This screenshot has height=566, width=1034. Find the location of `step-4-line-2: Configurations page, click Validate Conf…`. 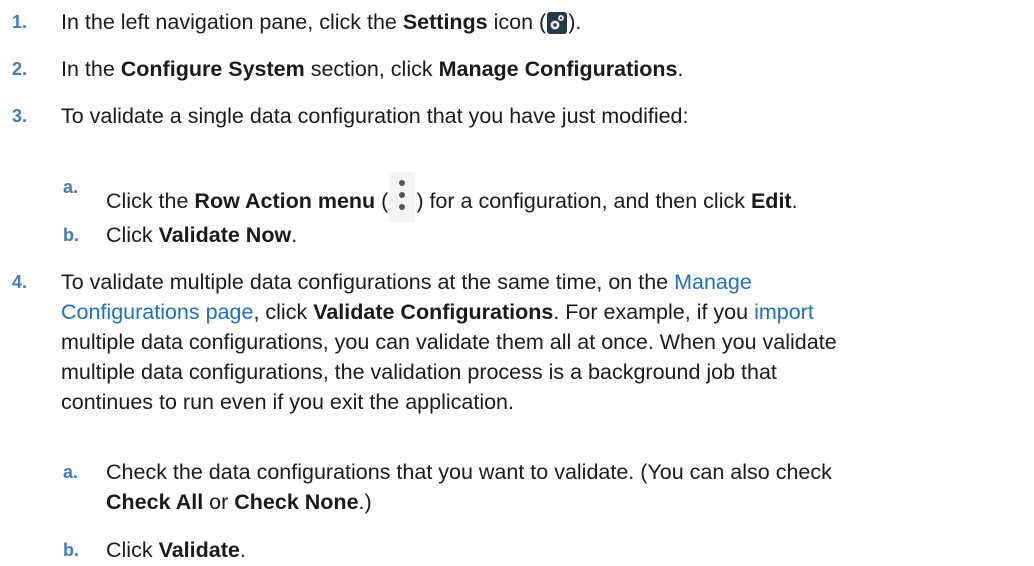

step-4-line-2: Configurations page, click Validate Conf… is located at coordinates (437, 312).